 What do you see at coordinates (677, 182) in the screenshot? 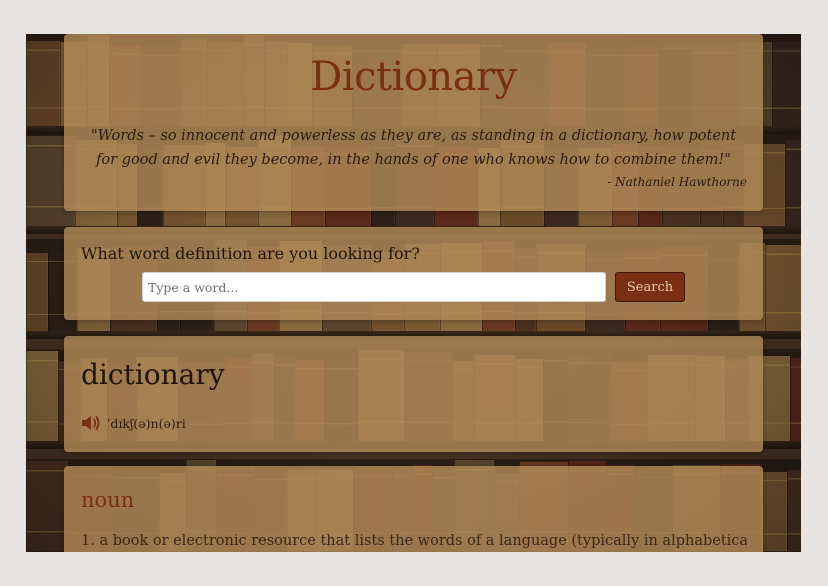
I see `quote-author: - Nathaniel Hawthorne` at bounding box center [677, 182].